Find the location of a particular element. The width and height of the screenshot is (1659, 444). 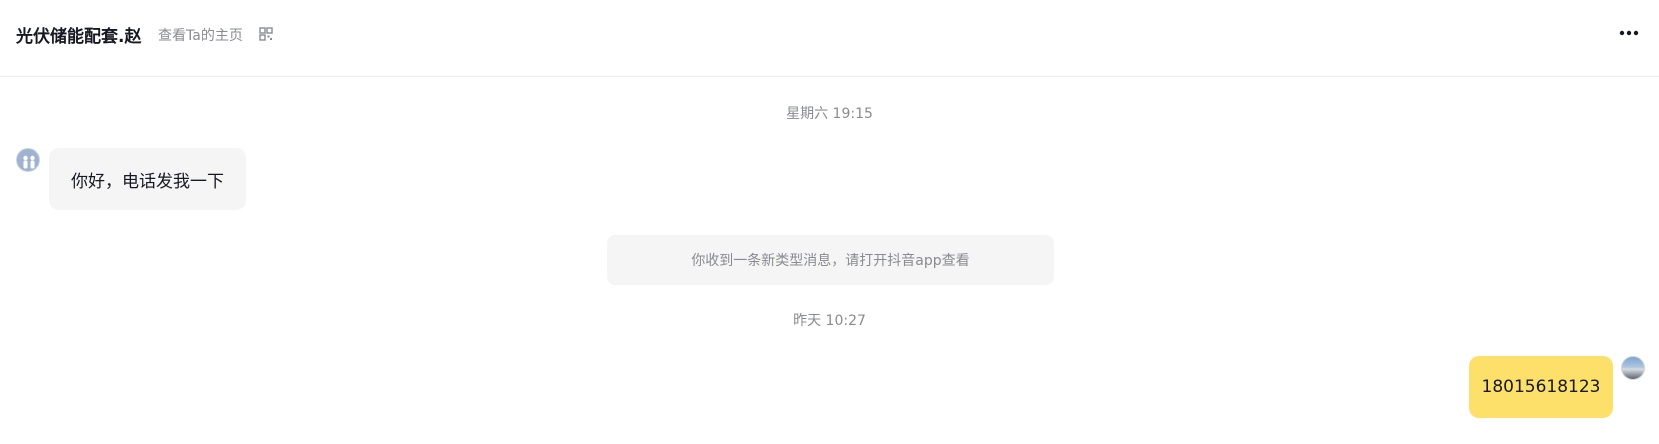

view-profile-link: 查看Ta的主页 is located at coordinates (200, 35).